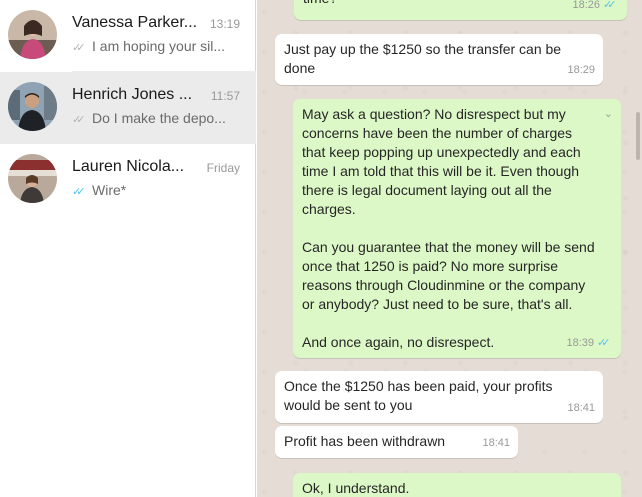 This screenshot has width=642, height=497. Describe the element at coordinates (608, 114) in the screenshot. I see `chevron-down-icon: ⌄` at that location.